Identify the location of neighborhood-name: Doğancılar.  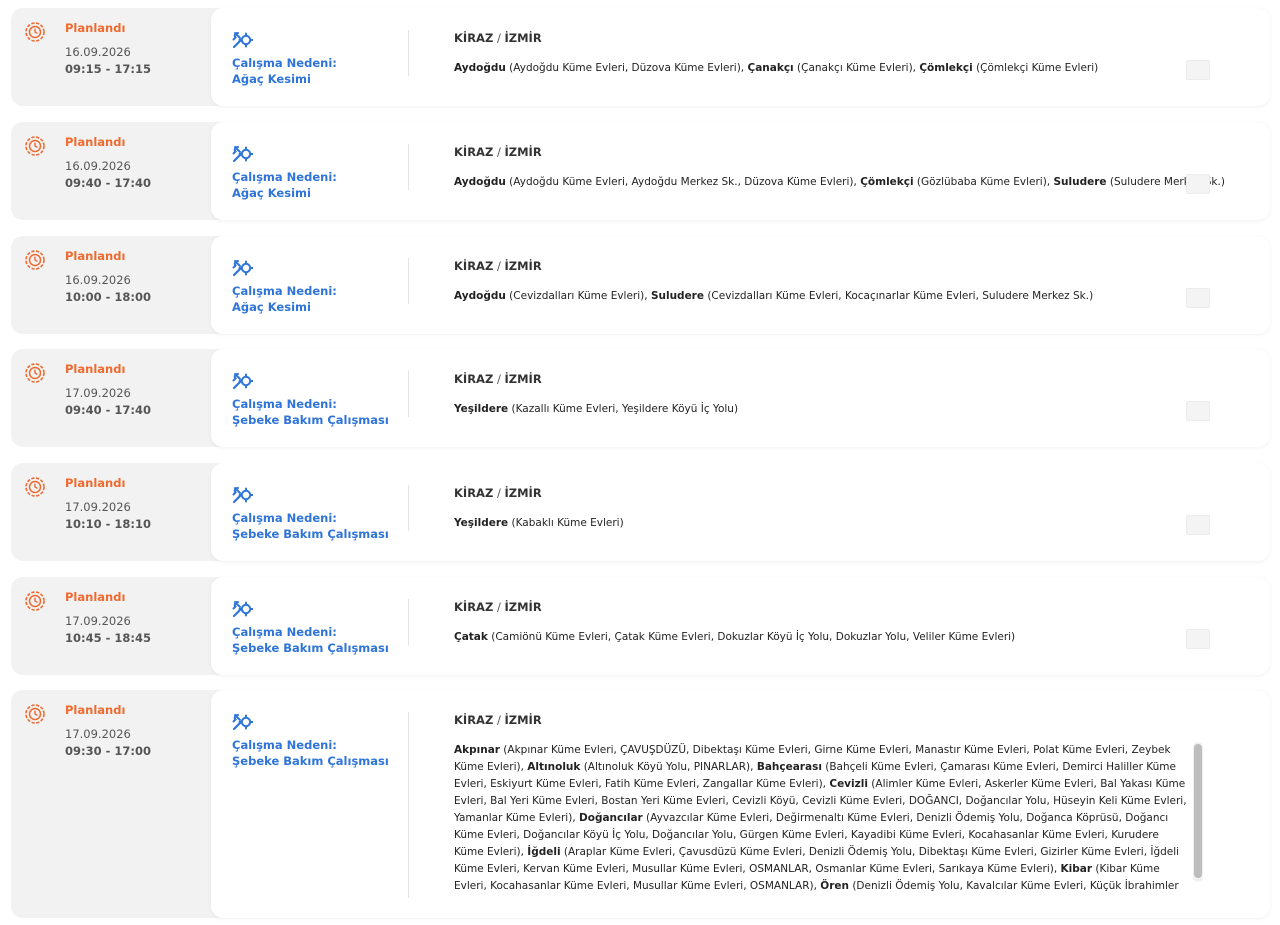
(611, 818).